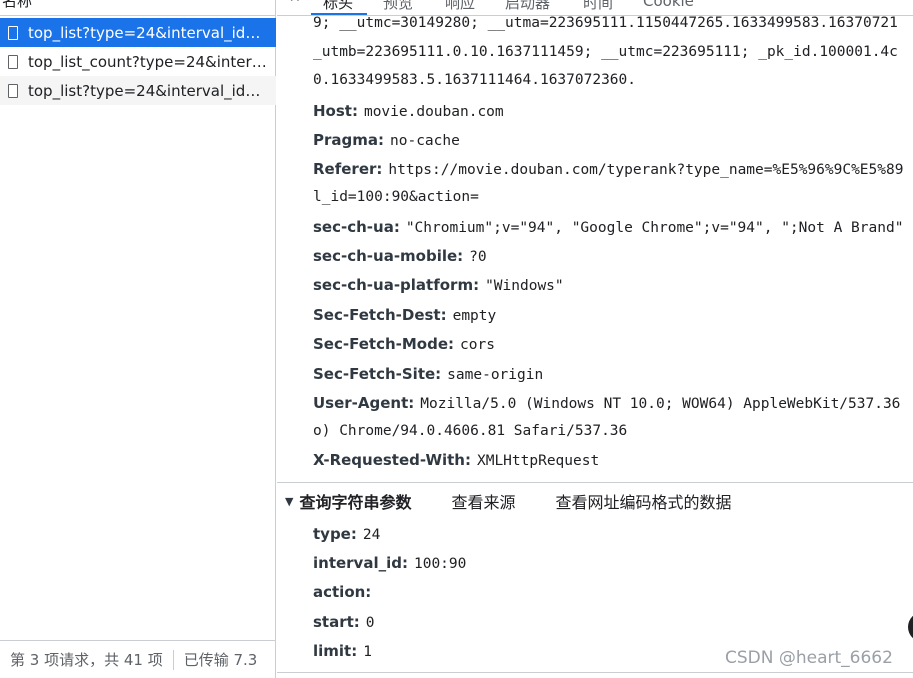  I want to click on param-value: 100:90, so click(440, 564).